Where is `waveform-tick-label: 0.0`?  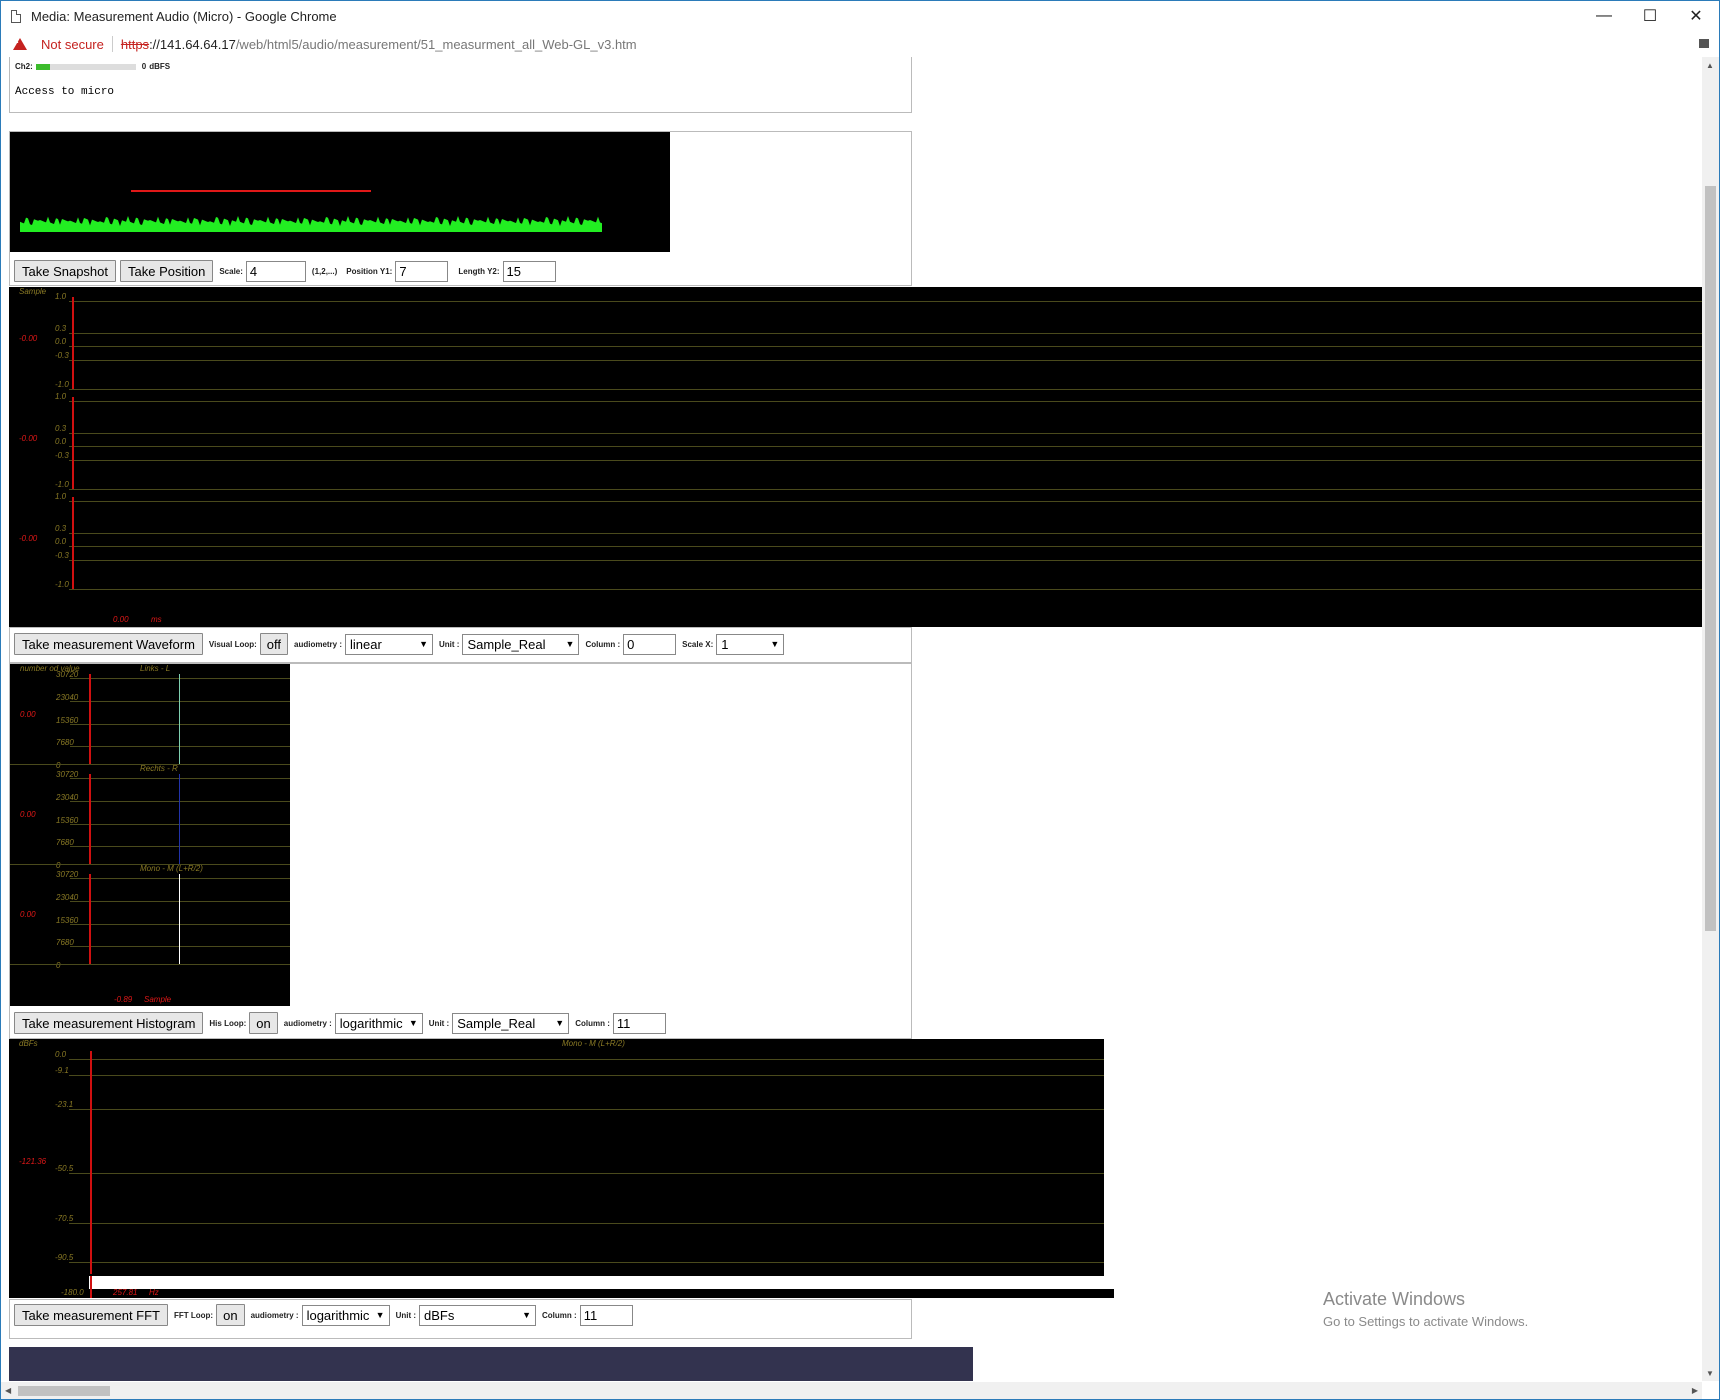
waveform-tick-label: 0.0 is located at coordinates (61, 341).